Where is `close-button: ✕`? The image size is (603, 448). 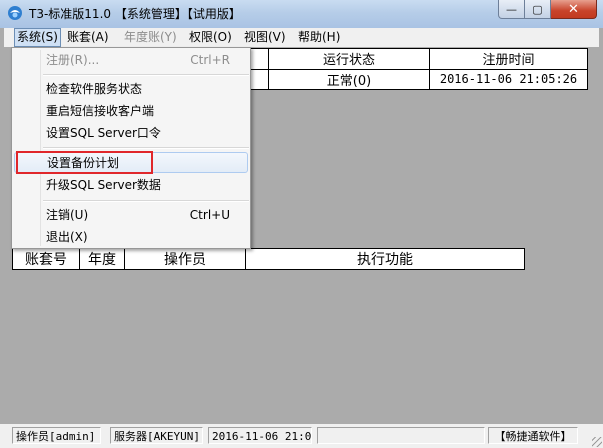 close-button: ✕ is located at coordinates (574, 9).